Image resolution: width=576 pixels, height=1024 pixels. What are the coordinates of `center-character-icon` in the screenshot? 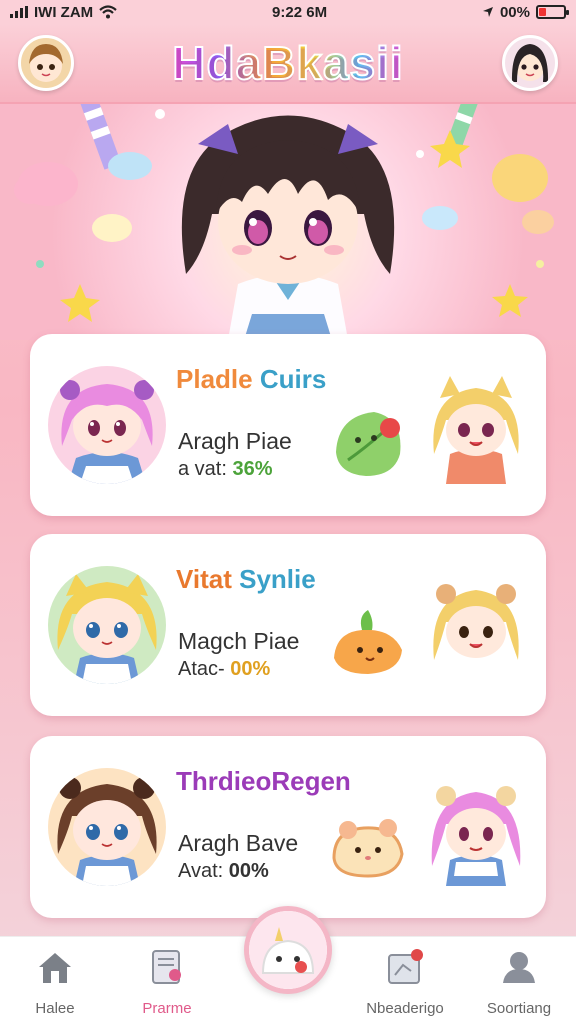 It's located at (288, 950).